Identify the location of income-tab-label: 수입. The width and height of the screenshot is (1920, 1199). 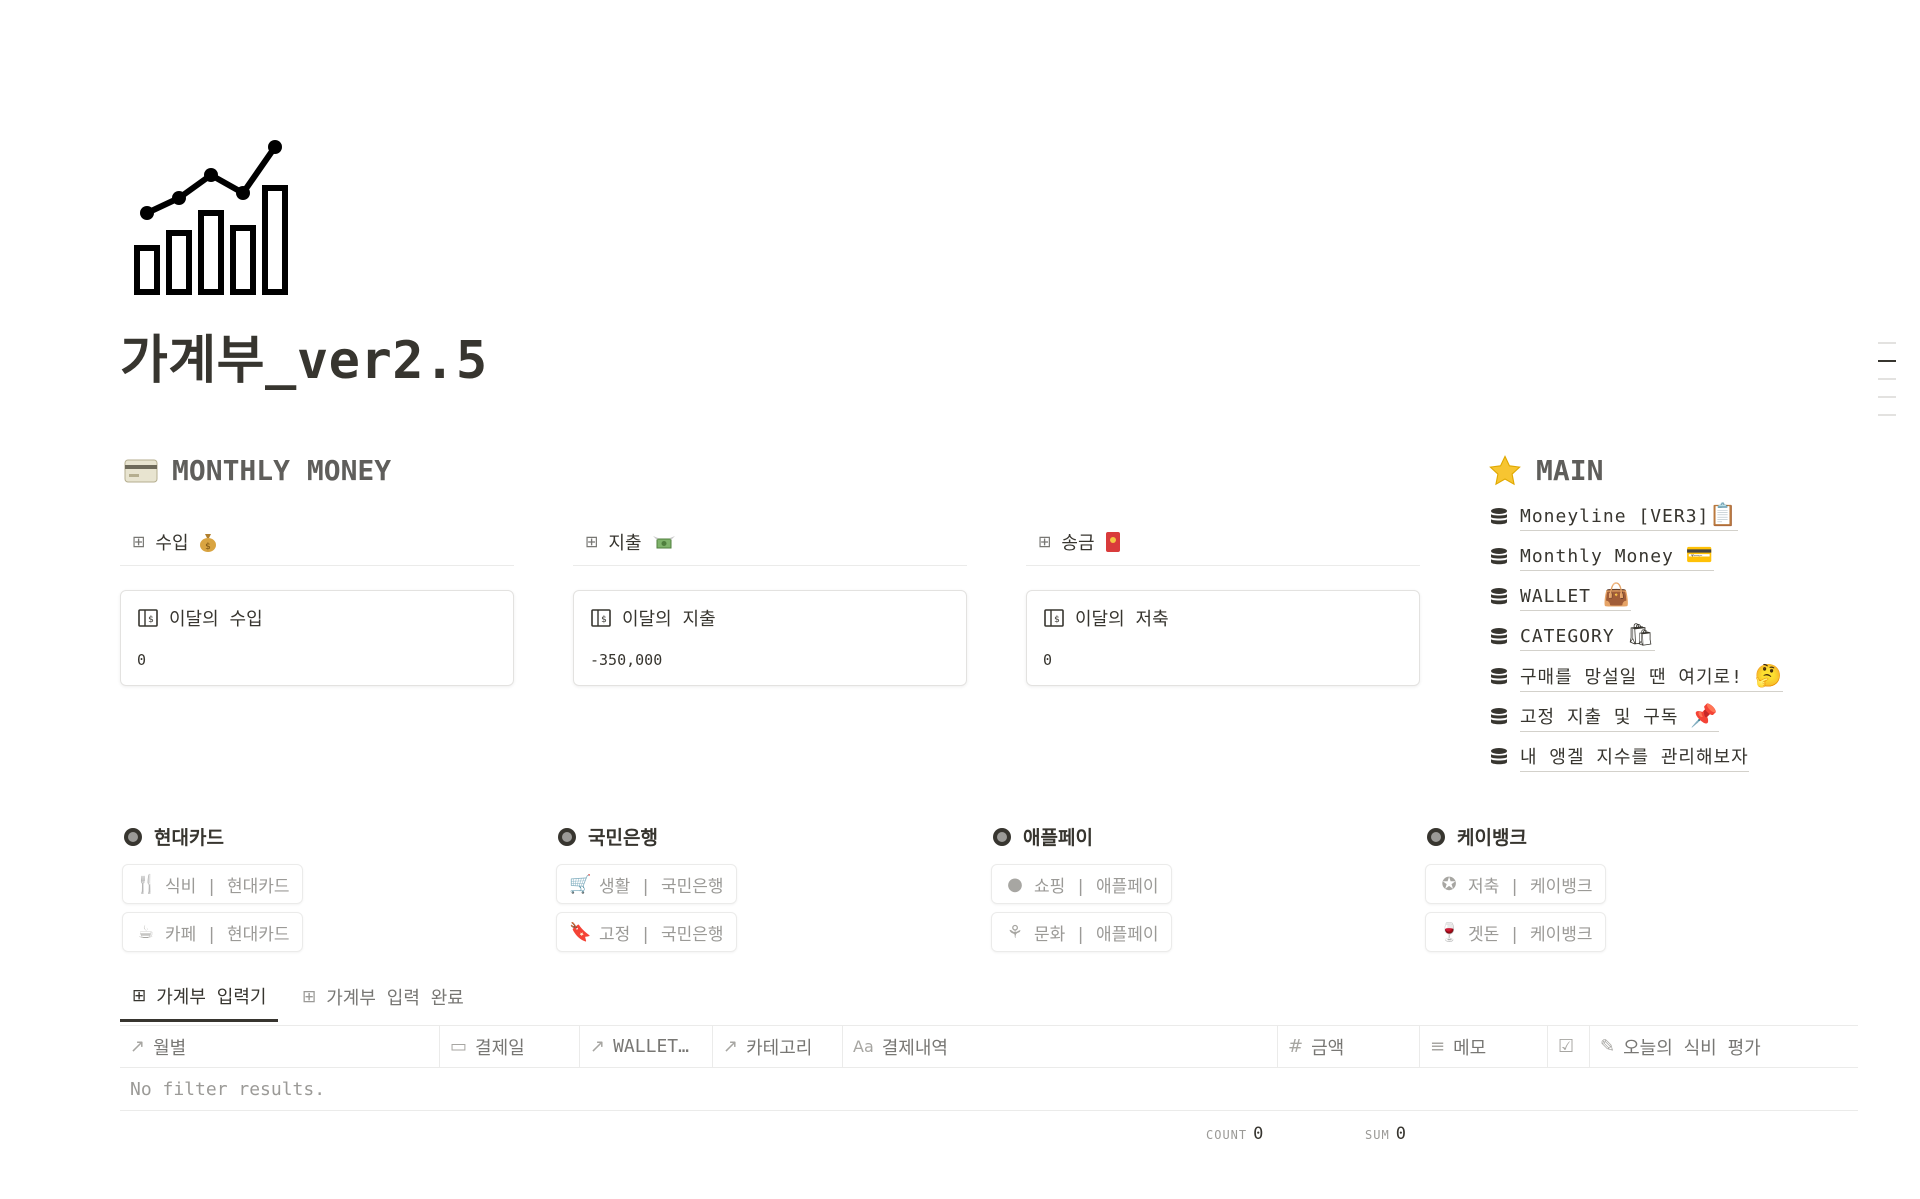
(172, 543).